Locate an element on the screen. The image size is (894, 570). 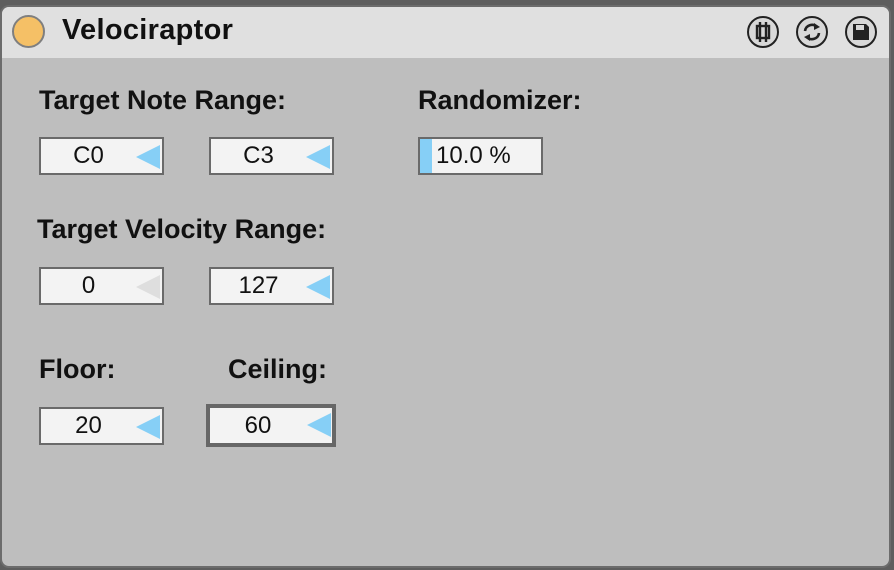
randomizer-slider: 10.0 % is located at coordinates (480, 156).